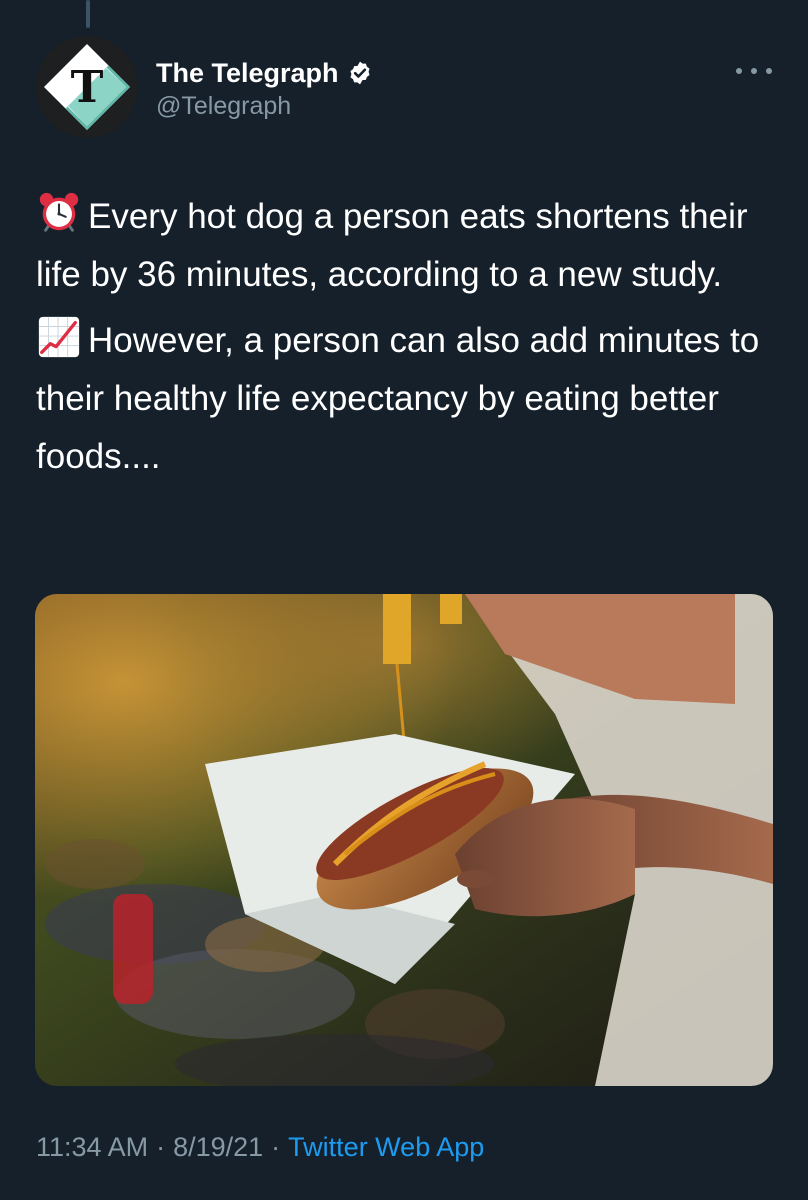 This screenshot has width=808, height=1200. I want to click on avatar: T, so click(87, 87).